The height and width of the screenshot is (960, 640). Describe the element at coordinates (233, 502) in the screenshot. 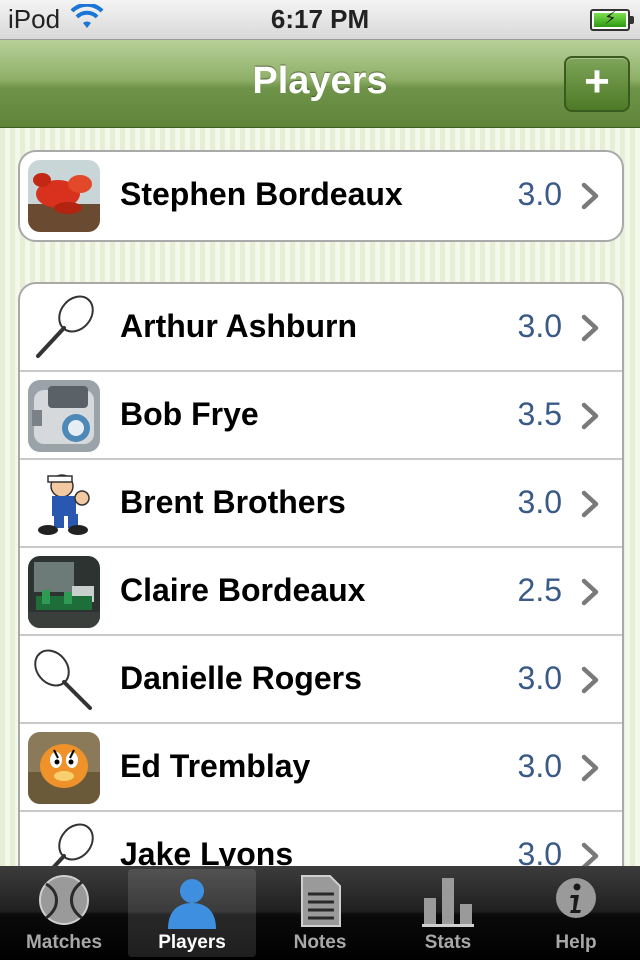

I see `player-name: Brent Brothers` at that location.